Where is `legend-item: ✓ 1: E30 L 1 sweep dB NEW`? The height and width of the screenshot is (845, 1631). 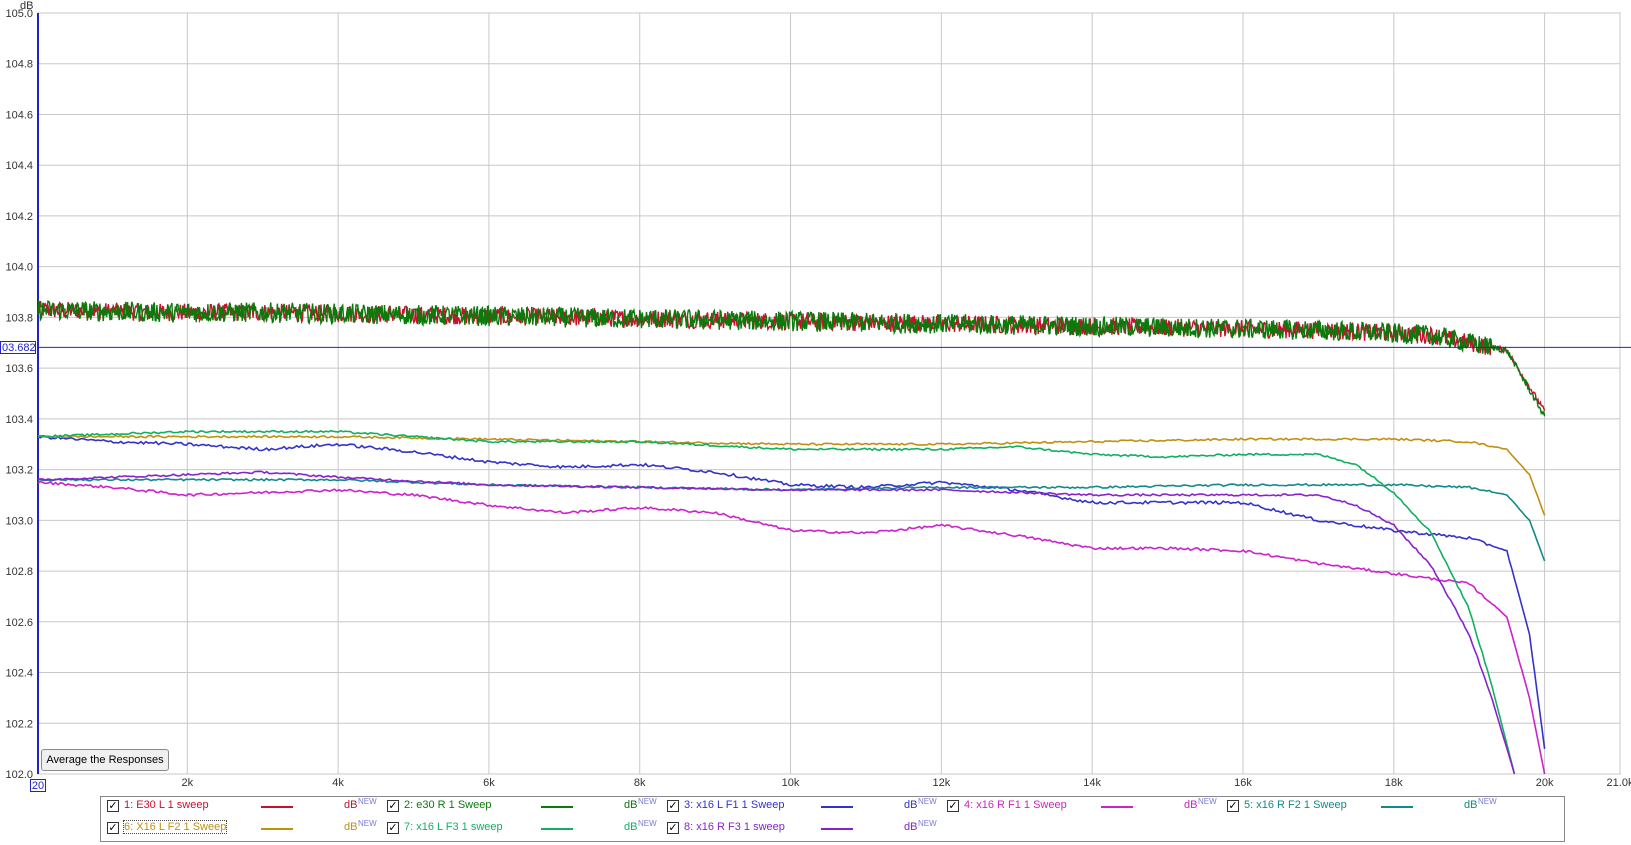
legend-item: ✓ 1: E30 L 1 sweep dB NEW is located at coordinates (246, 807).